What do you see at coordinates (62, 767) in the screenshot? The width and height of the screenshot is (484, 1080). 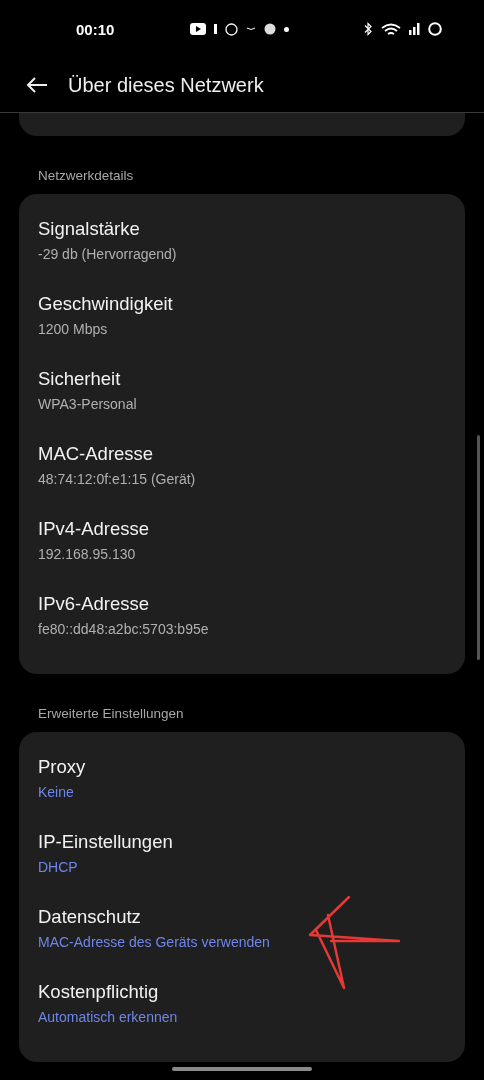 I see `setting-title: Proxy` at bounding box center [62, 767].